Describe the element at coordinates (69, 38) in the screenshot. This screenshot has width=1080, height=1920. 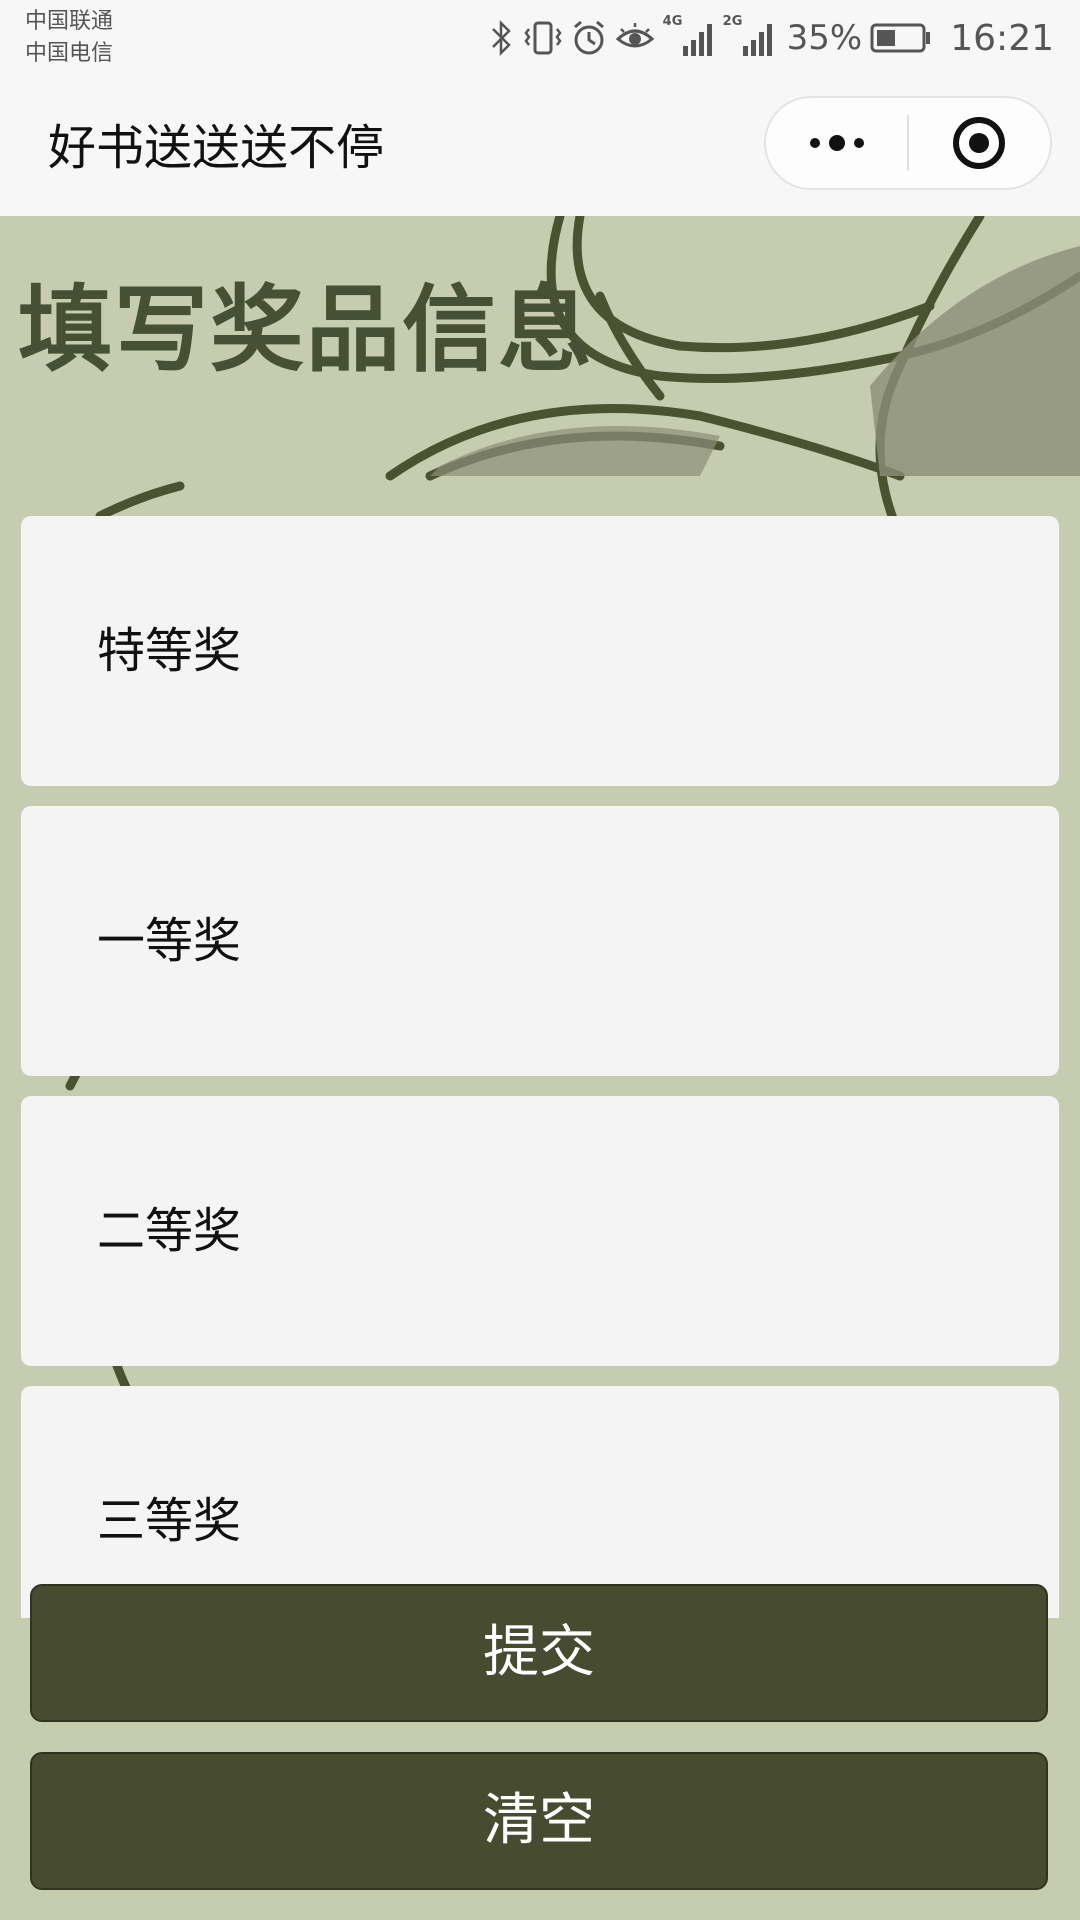
I see `carrier-info: 中国联通 中国电信` at that location.